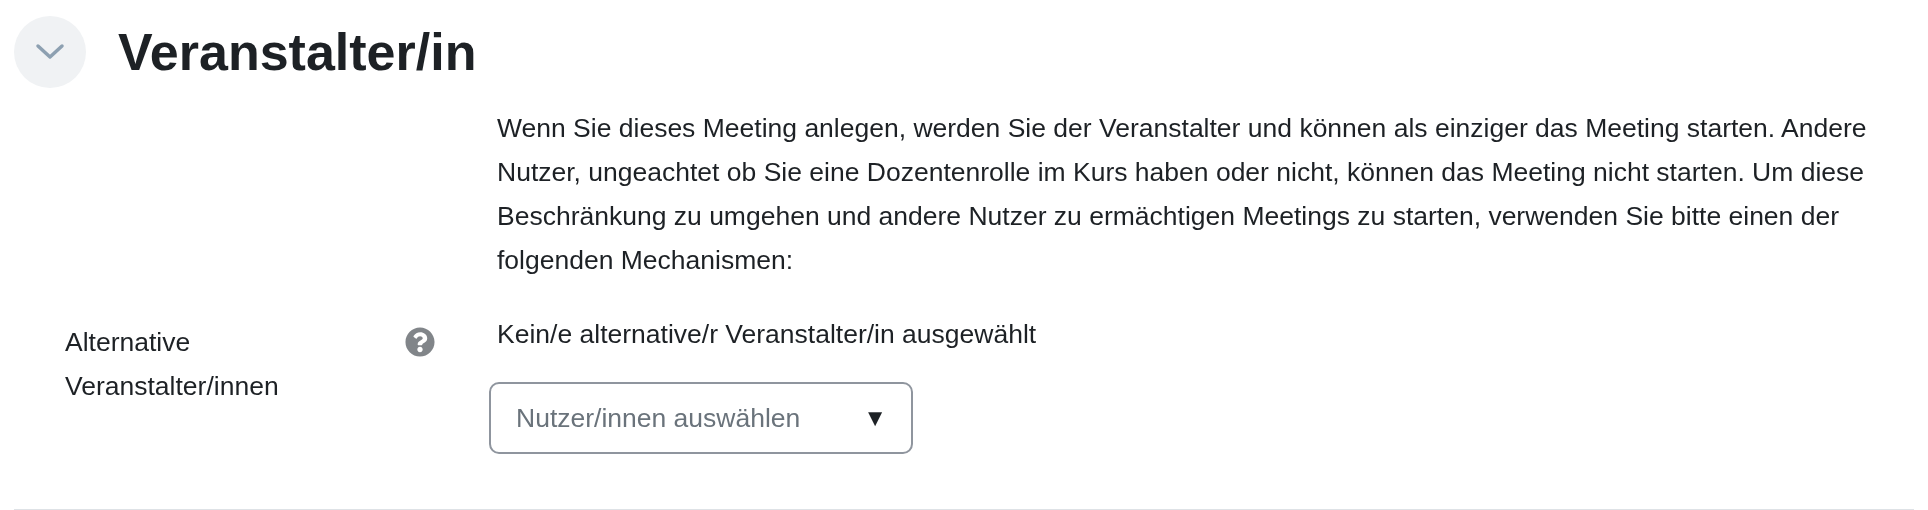 The image size is (1928, 510). I want to click on help-icon, so click(420, 342).